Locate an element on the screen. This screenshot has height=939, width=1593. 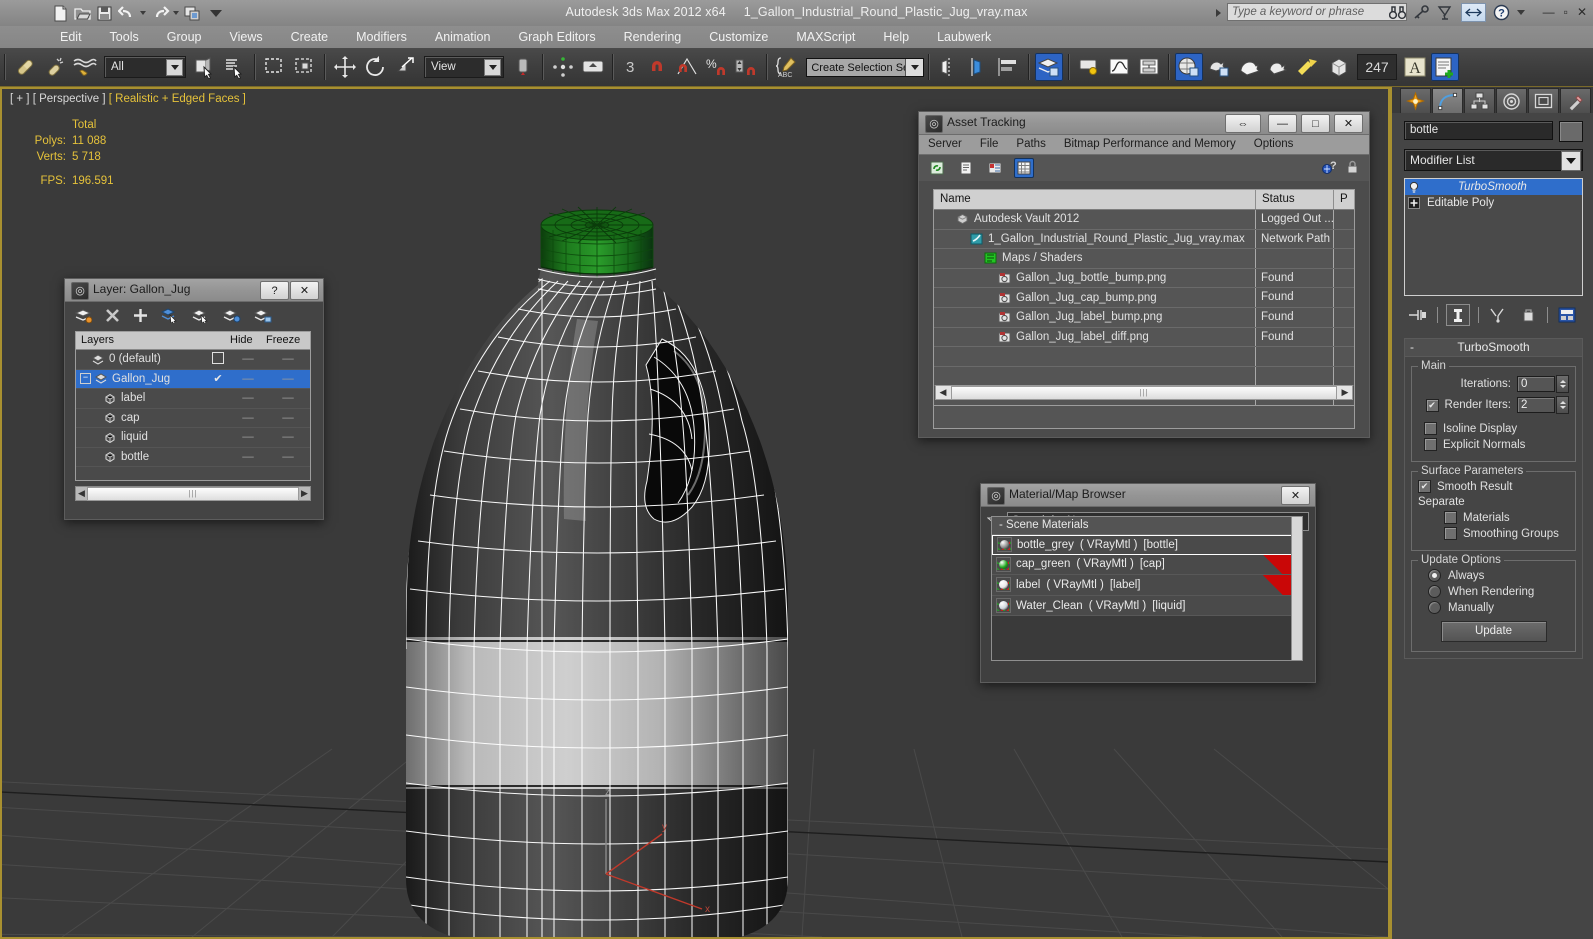
select-and-rotate-icon is located at coordinates (375, 67).